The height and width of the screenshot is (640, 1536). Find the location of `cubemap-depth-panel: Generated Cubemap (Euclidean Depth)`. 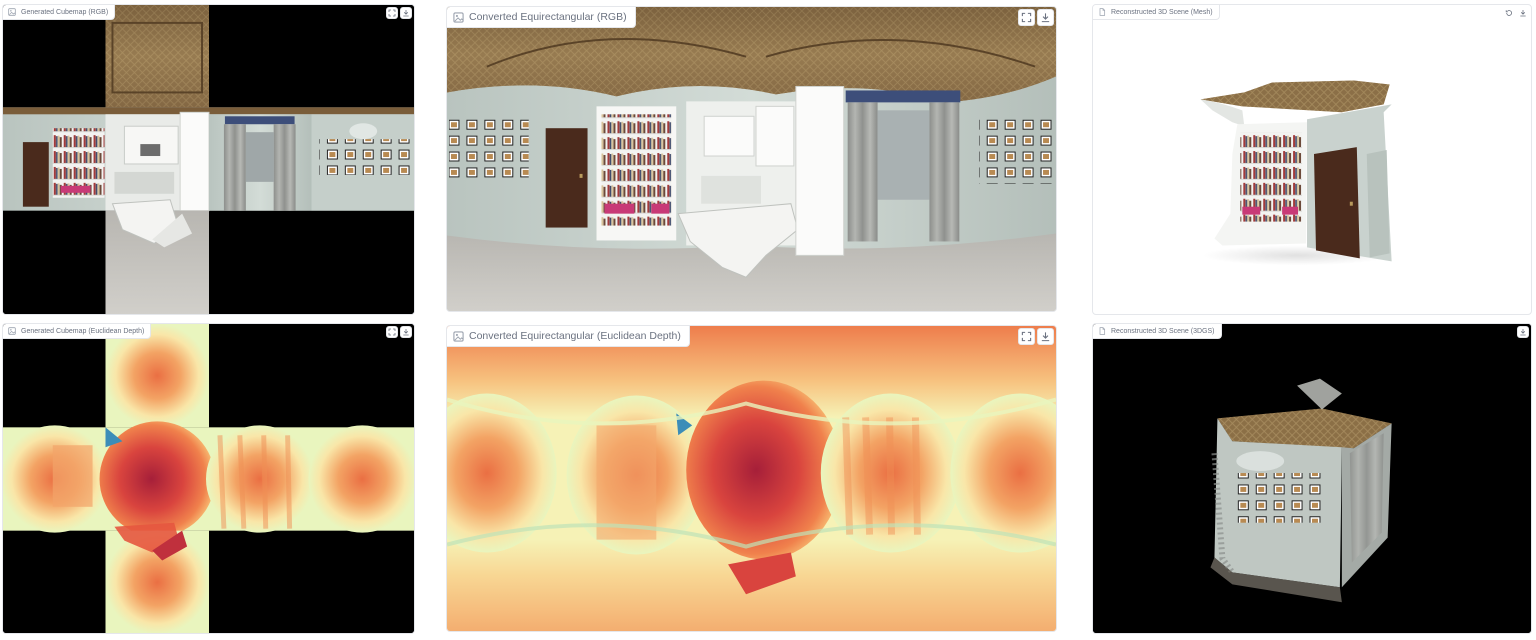

cubemap-depth-panel: Generated Cubemap (Euclidean Depth) is located at coordinates (208, 478).